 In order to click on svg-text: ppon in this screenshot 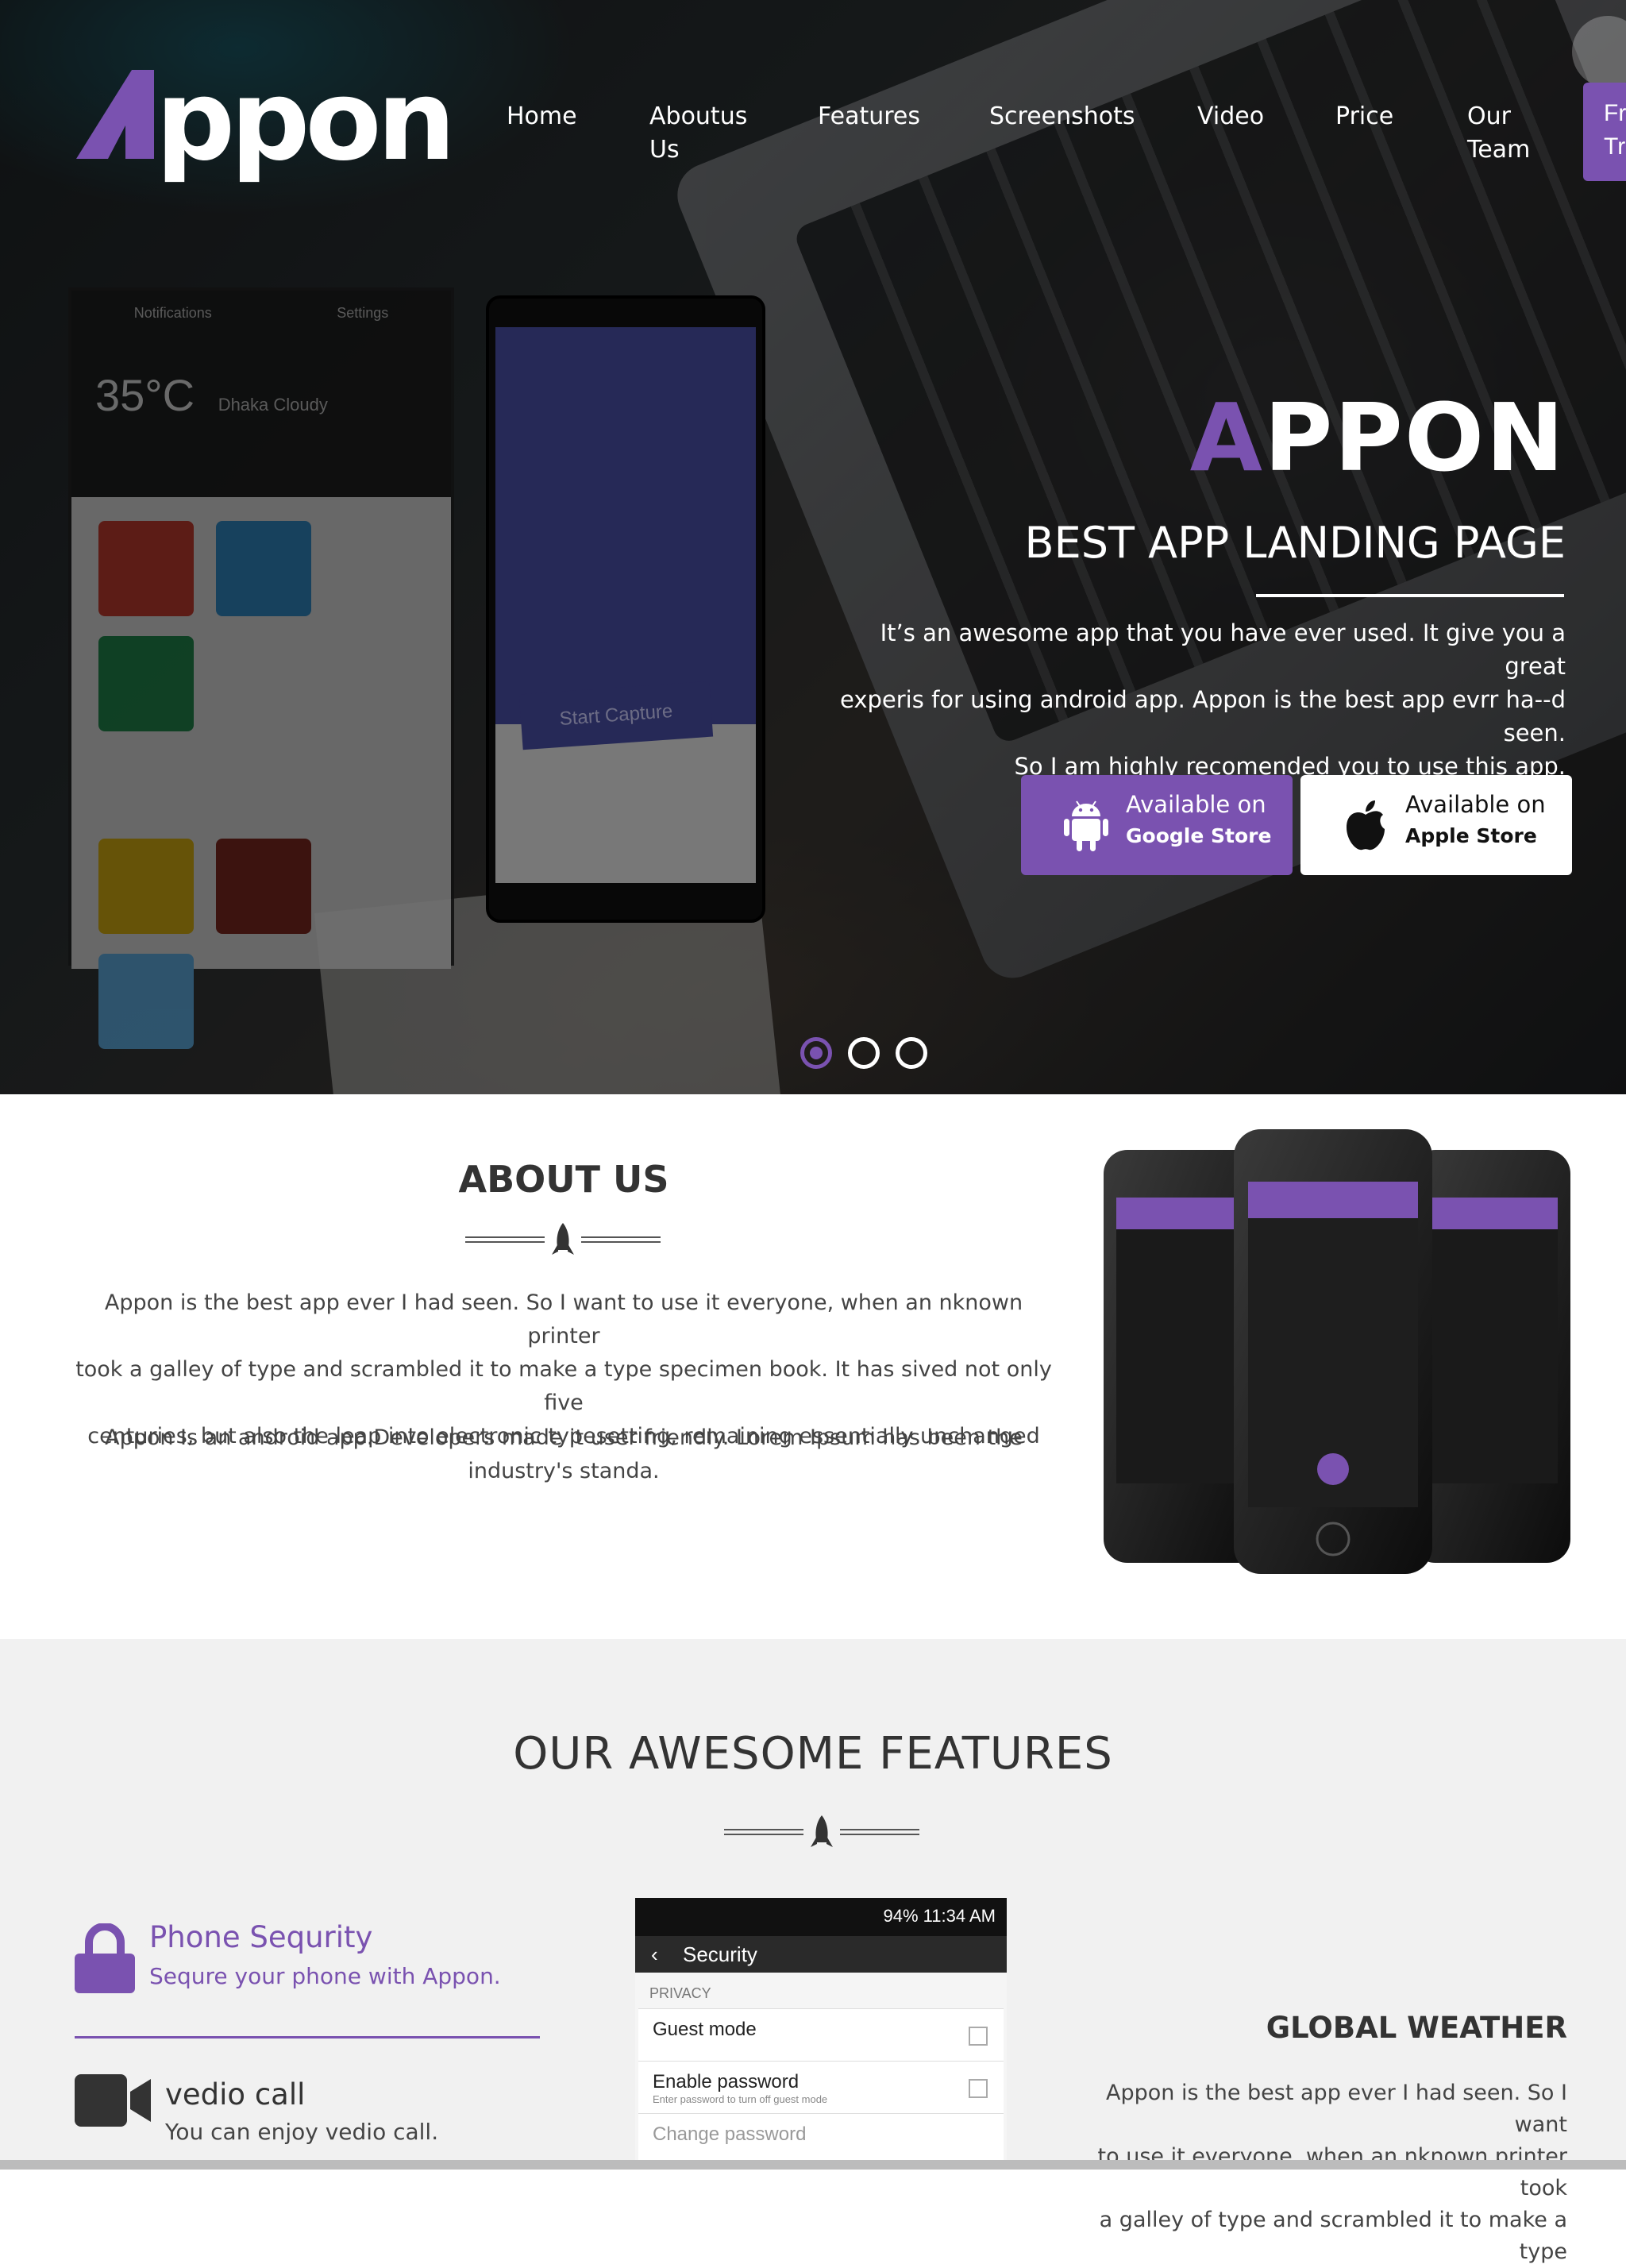, I will do `click(302, 128)`.